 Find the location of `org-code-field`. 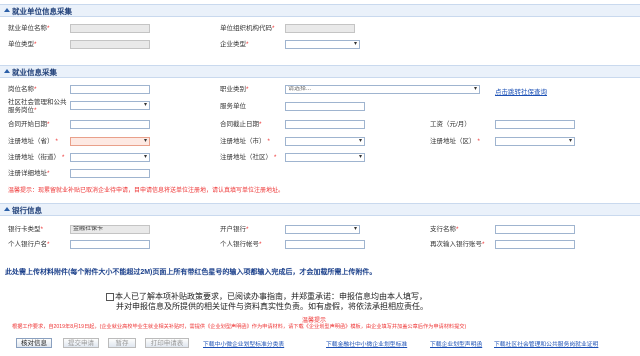

org-code-field is located at coordinates (320, 28).